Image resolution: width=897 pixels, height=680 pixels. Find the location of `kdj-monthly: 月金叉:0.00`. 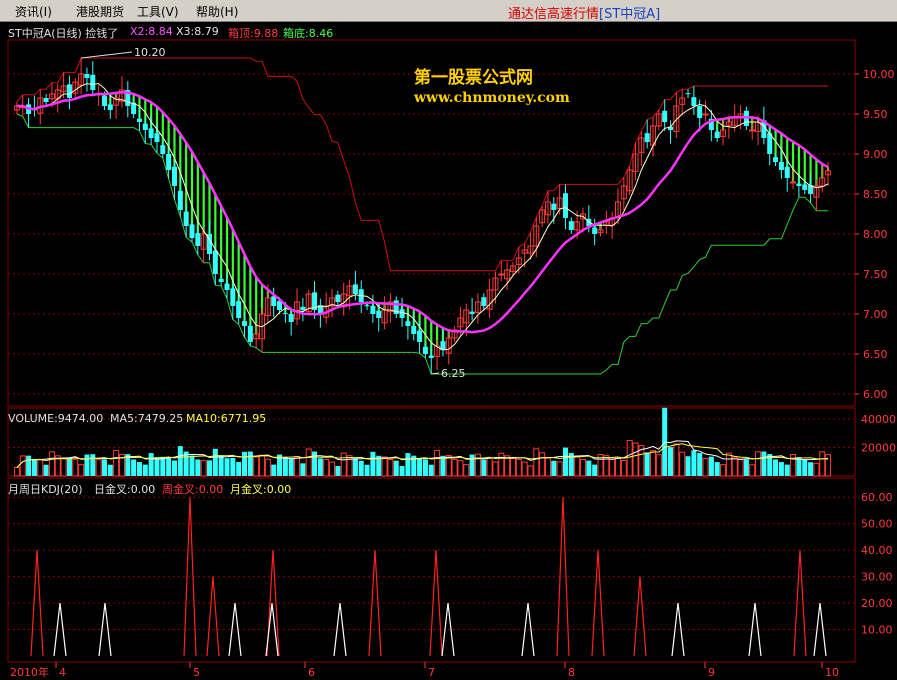

kdj-monthly: 月金叉:0.00 is located at coordinates (261, 489).